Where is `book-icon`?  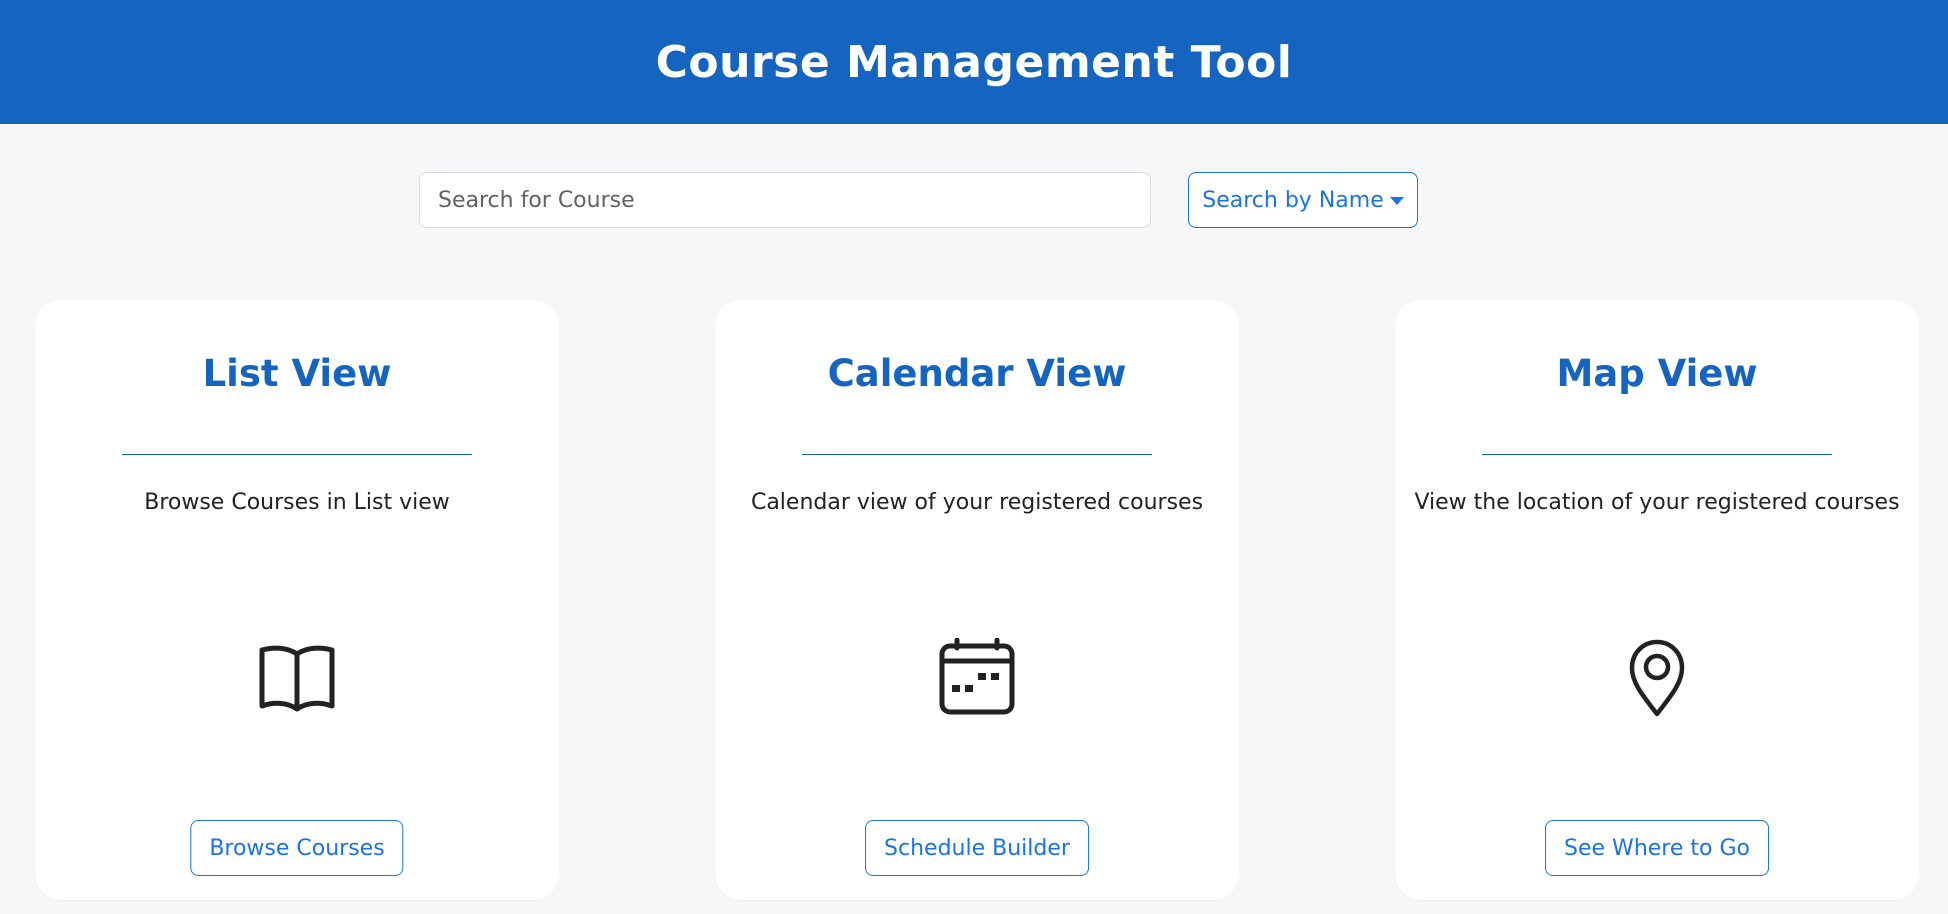
book-icon is located at coordinates (297, 678).